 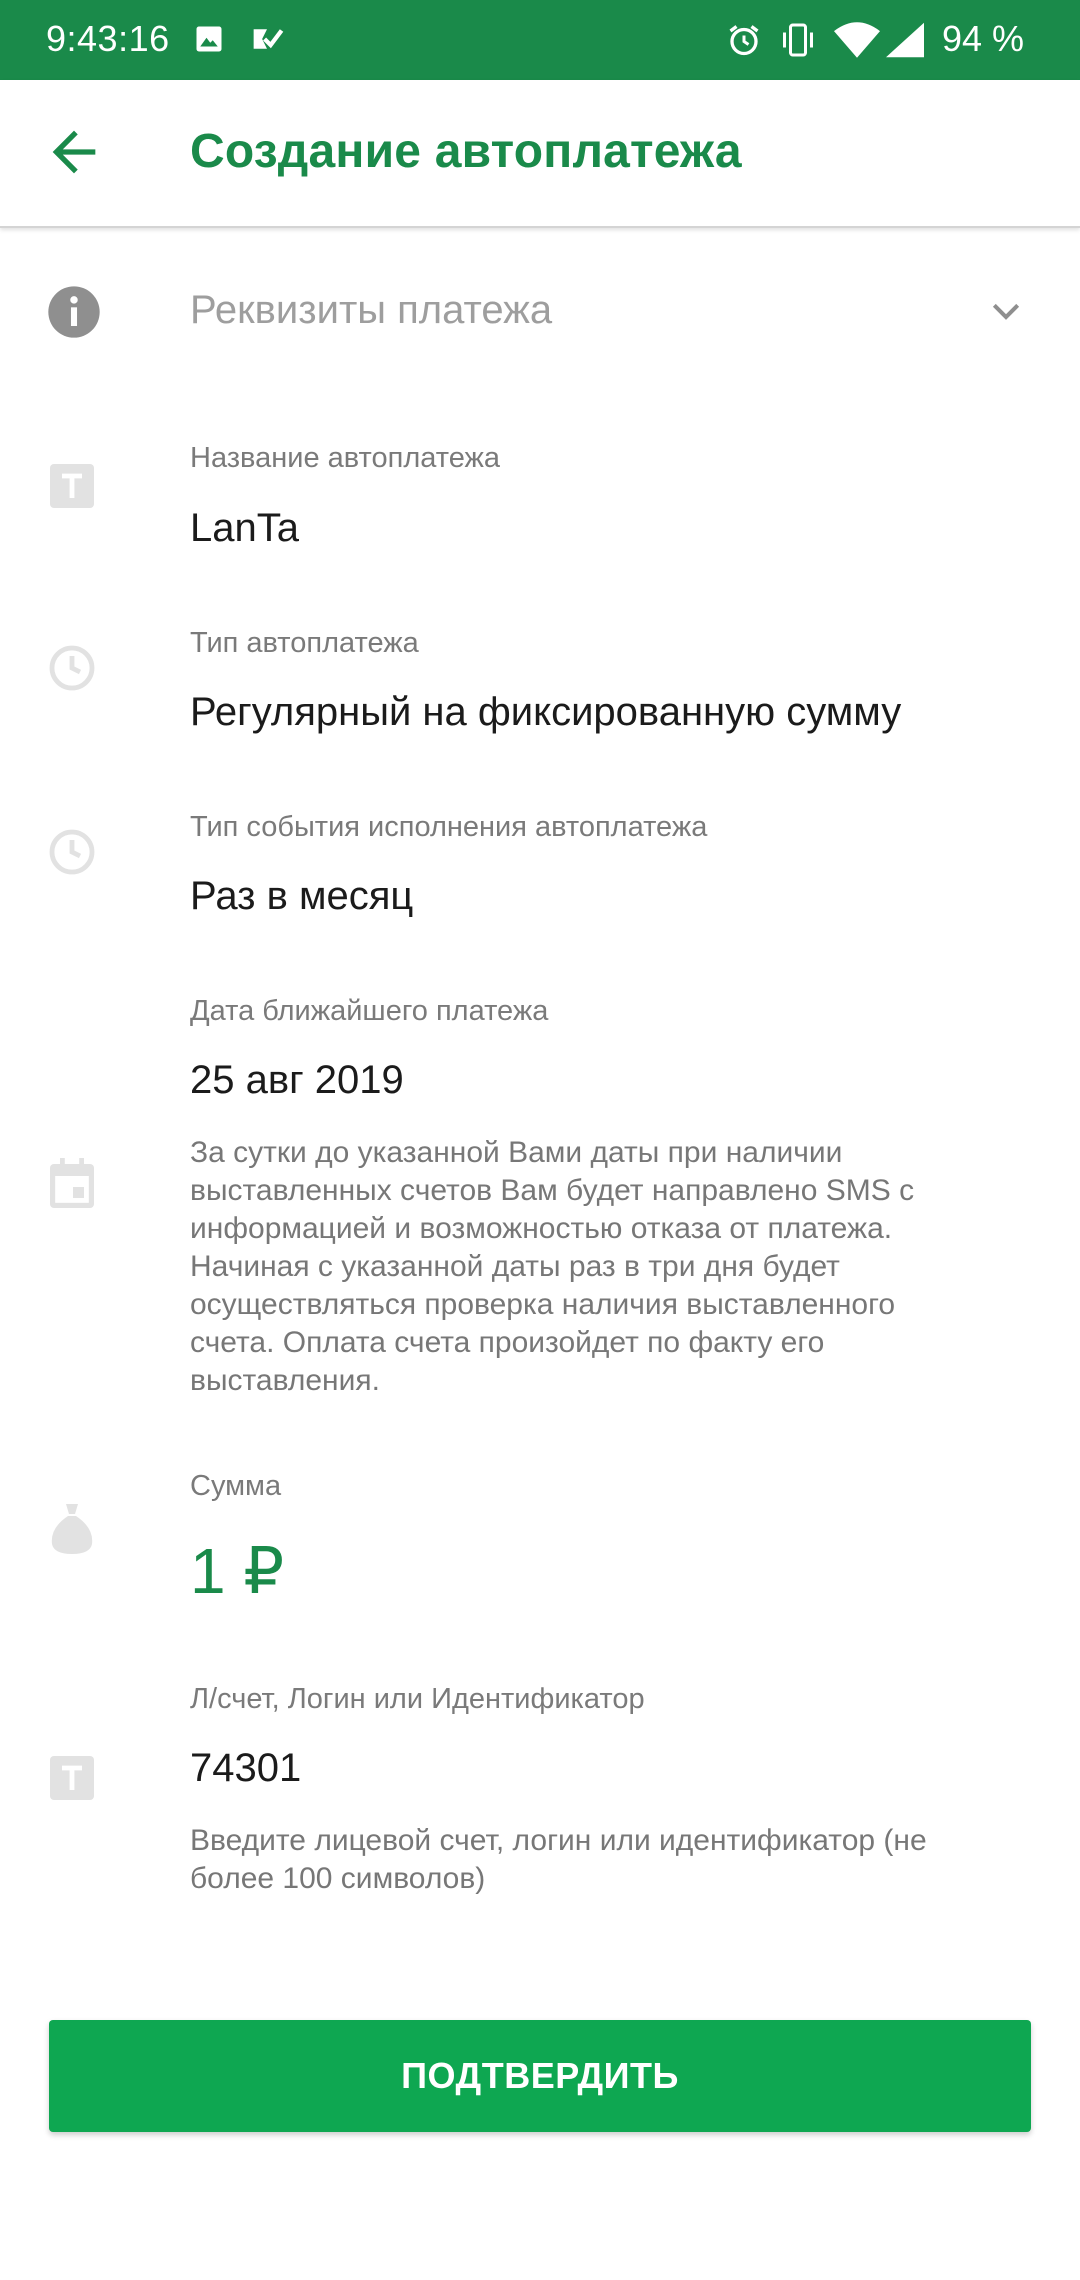 What do you see at coordinates (744, 40) in the screenshot?
I see `alarm-icon` at bounding box center [744, 40].